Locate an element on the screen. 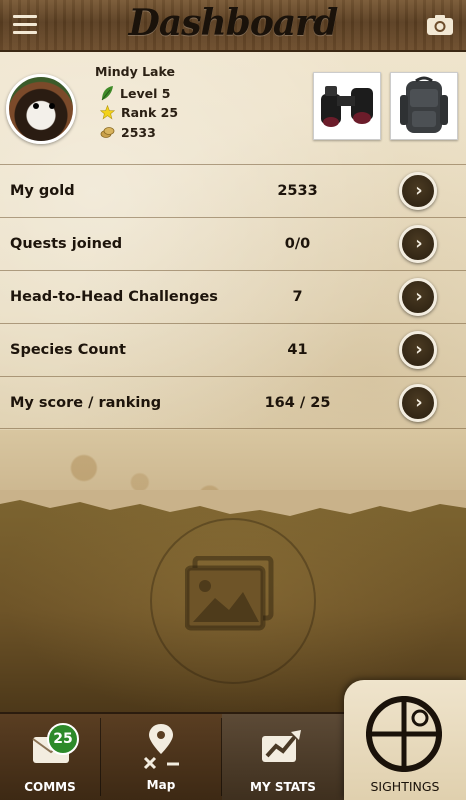 The height and width of the screenshot is (800, 466). tab-sightings: SIGHTINGS is located at coordinates (405, 740).